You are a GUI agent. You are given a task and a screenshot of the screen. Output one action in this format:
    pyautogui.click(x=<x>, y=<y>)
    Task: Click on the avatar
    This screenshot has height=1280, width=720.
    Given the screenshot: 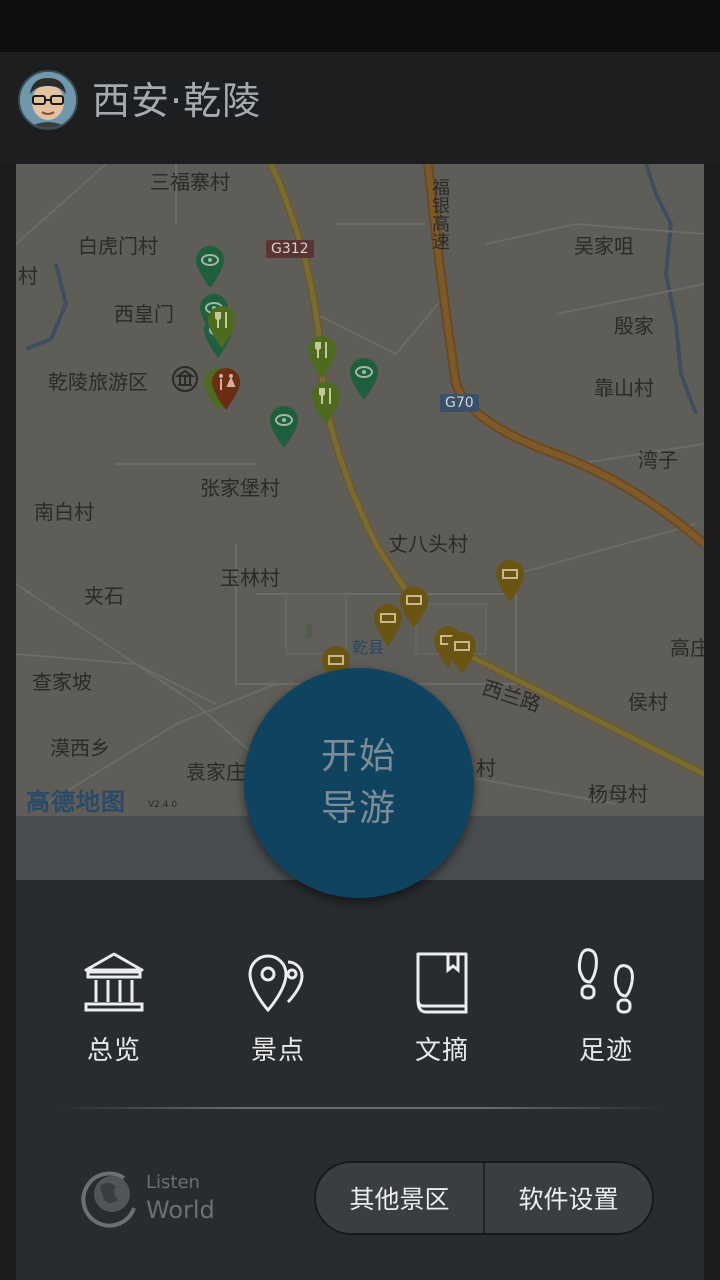 What is the action you would take?
    pyautogui.click(x=48, y=100)
    